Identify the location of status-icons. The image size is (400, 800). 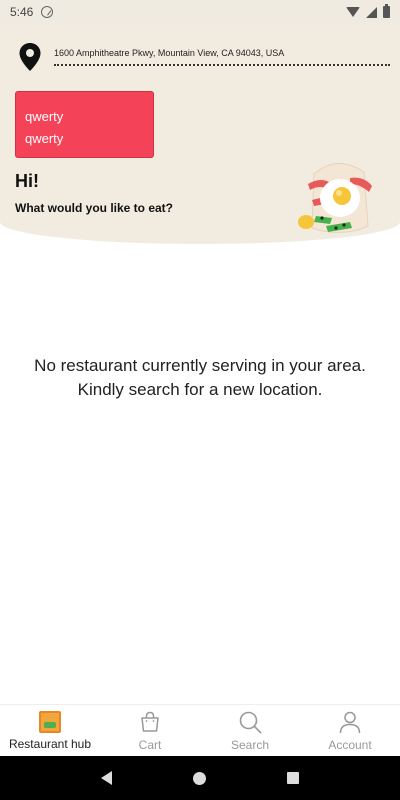
(368, 11).